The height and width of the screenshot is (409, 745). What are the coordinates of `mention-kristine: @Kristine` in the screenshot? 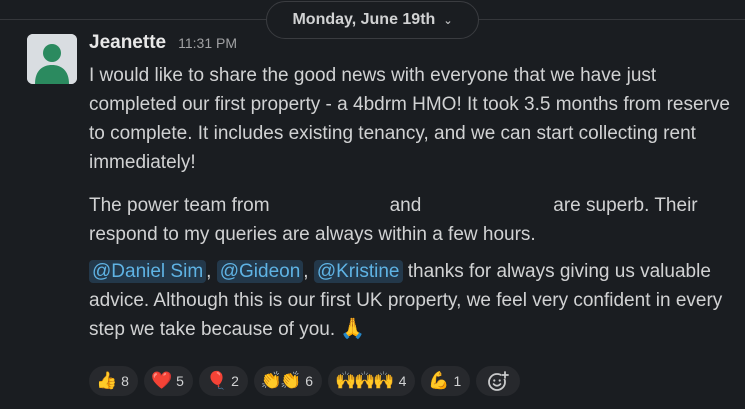 It's located at (358, 271).